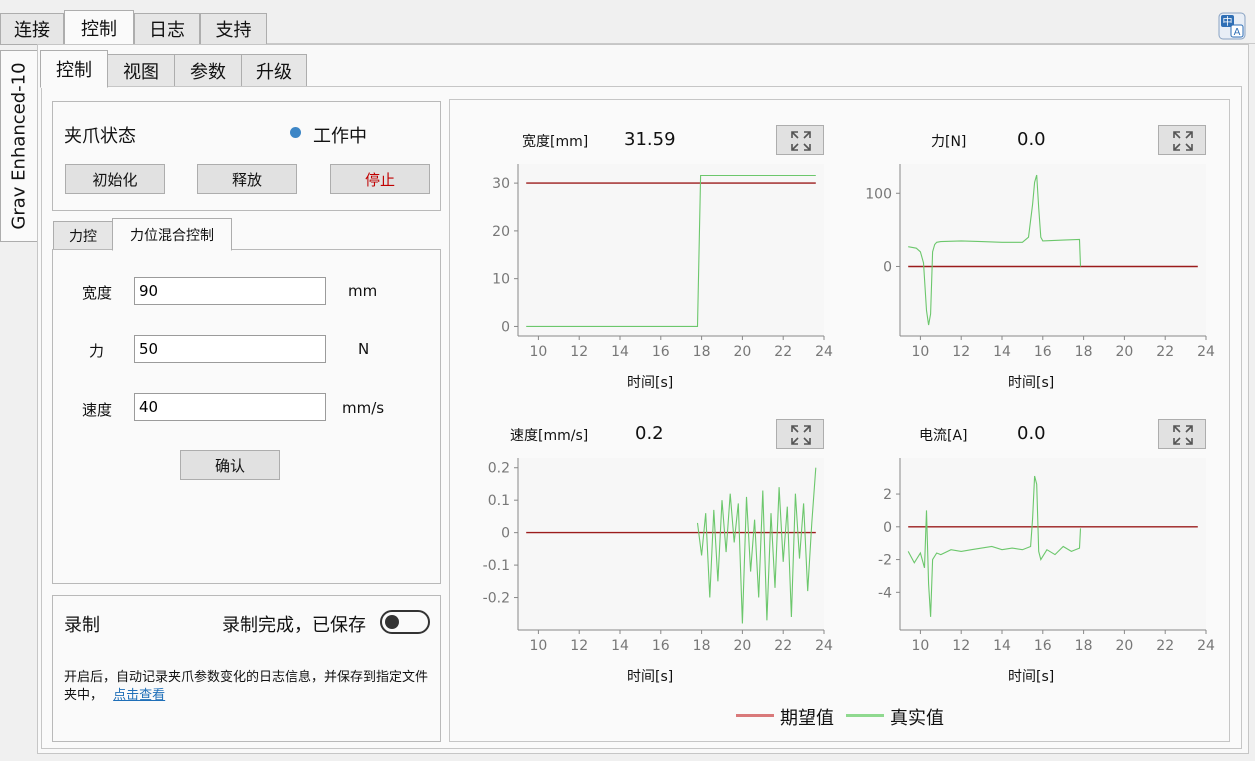 The image size is (1255, 761). I want to click on status-indicator-dot, so click(295, 132).